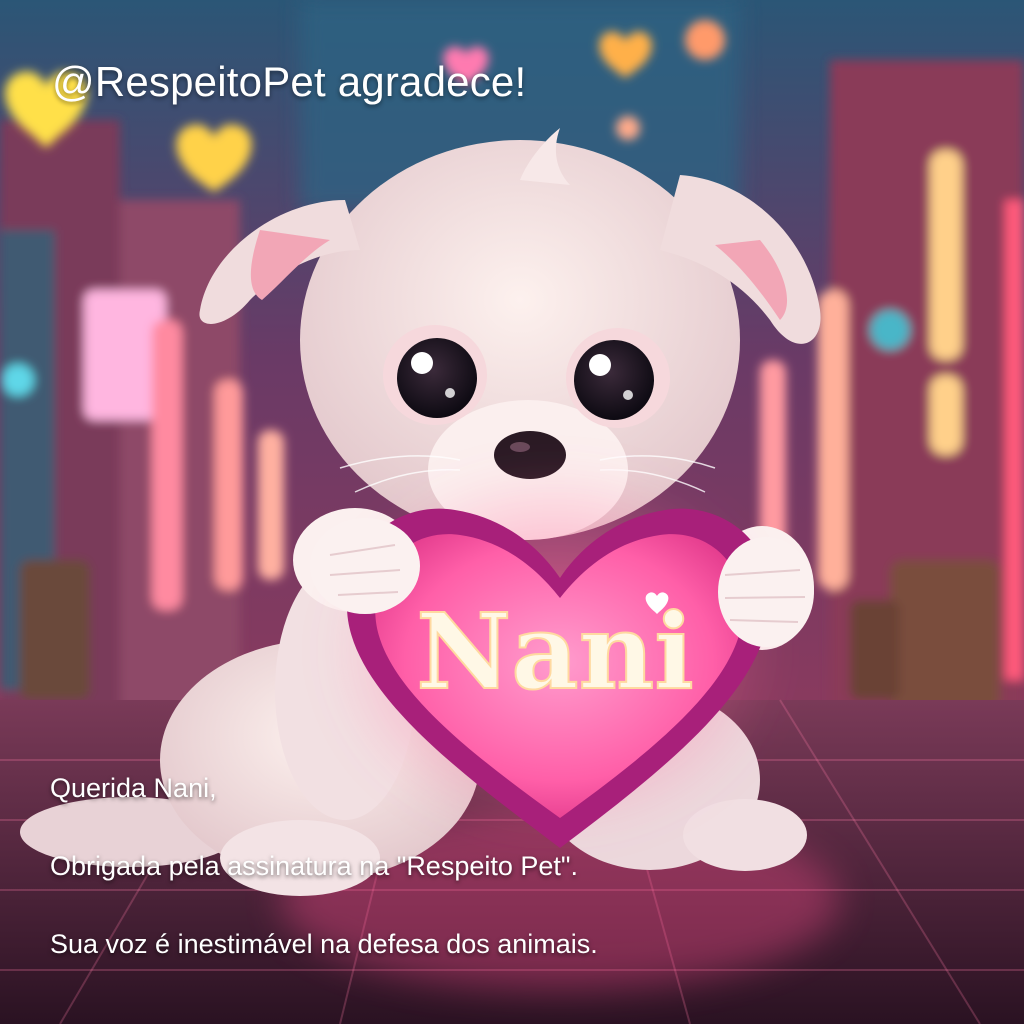 The width and height of the screenshot is (1024, 1024). What do you see at coordinates (133, 788) in the screenshot?
I see `message-greeting: Querida Nani,` at bounding box center [133, 788].